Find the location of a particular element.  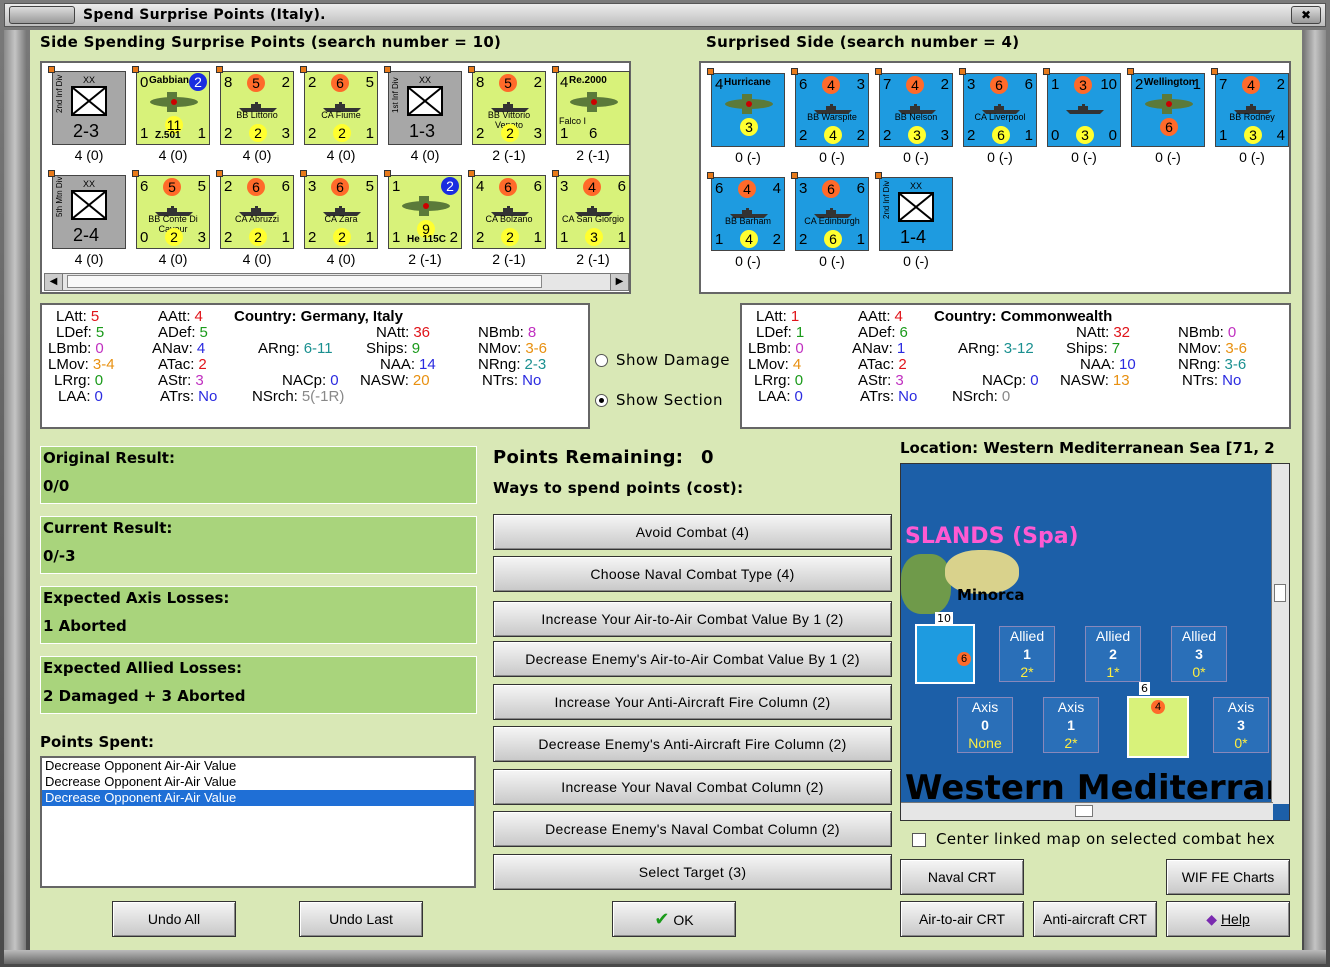

original-result-label: Original Result: is located at coordinates (109, 458).